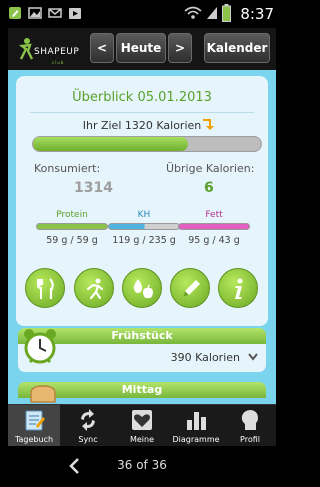 This screenshot has height=487, width=320. Describe the element at coordinates (142, 14) in the screenshot. I see `status-bar: 8:37` at that location.